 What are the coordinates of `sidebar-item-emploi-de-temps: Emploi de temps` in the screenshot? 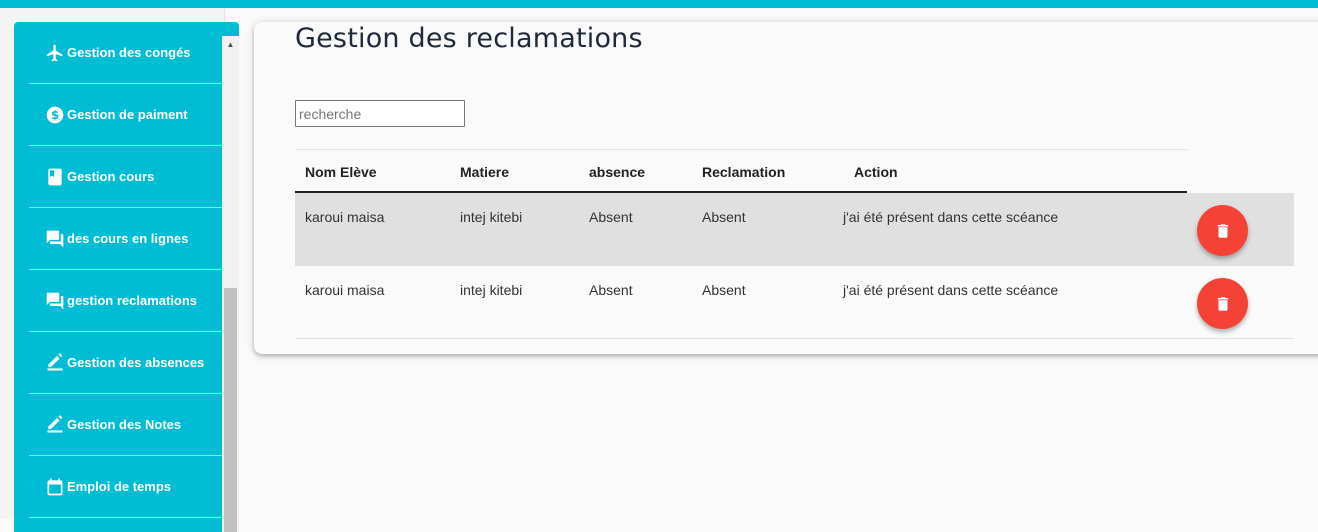 It's located at (125, 487).